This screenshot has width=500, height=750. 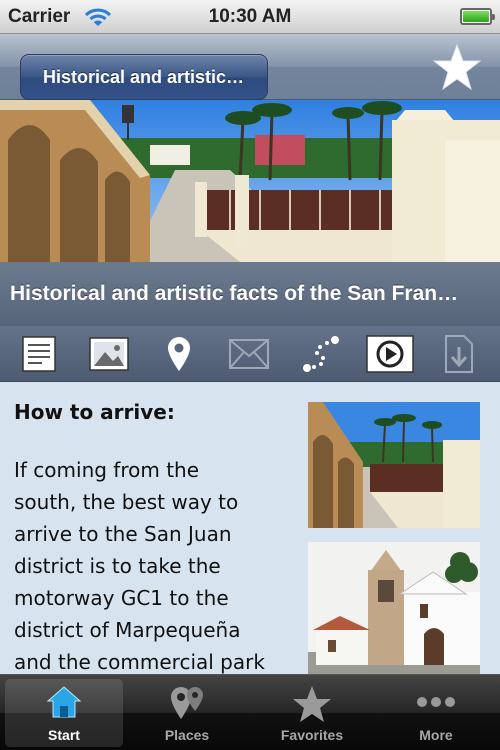 What do you see at coordinates (436, 702) in the screenshot?
I see `more-icon` at bounding box center [436, 702].